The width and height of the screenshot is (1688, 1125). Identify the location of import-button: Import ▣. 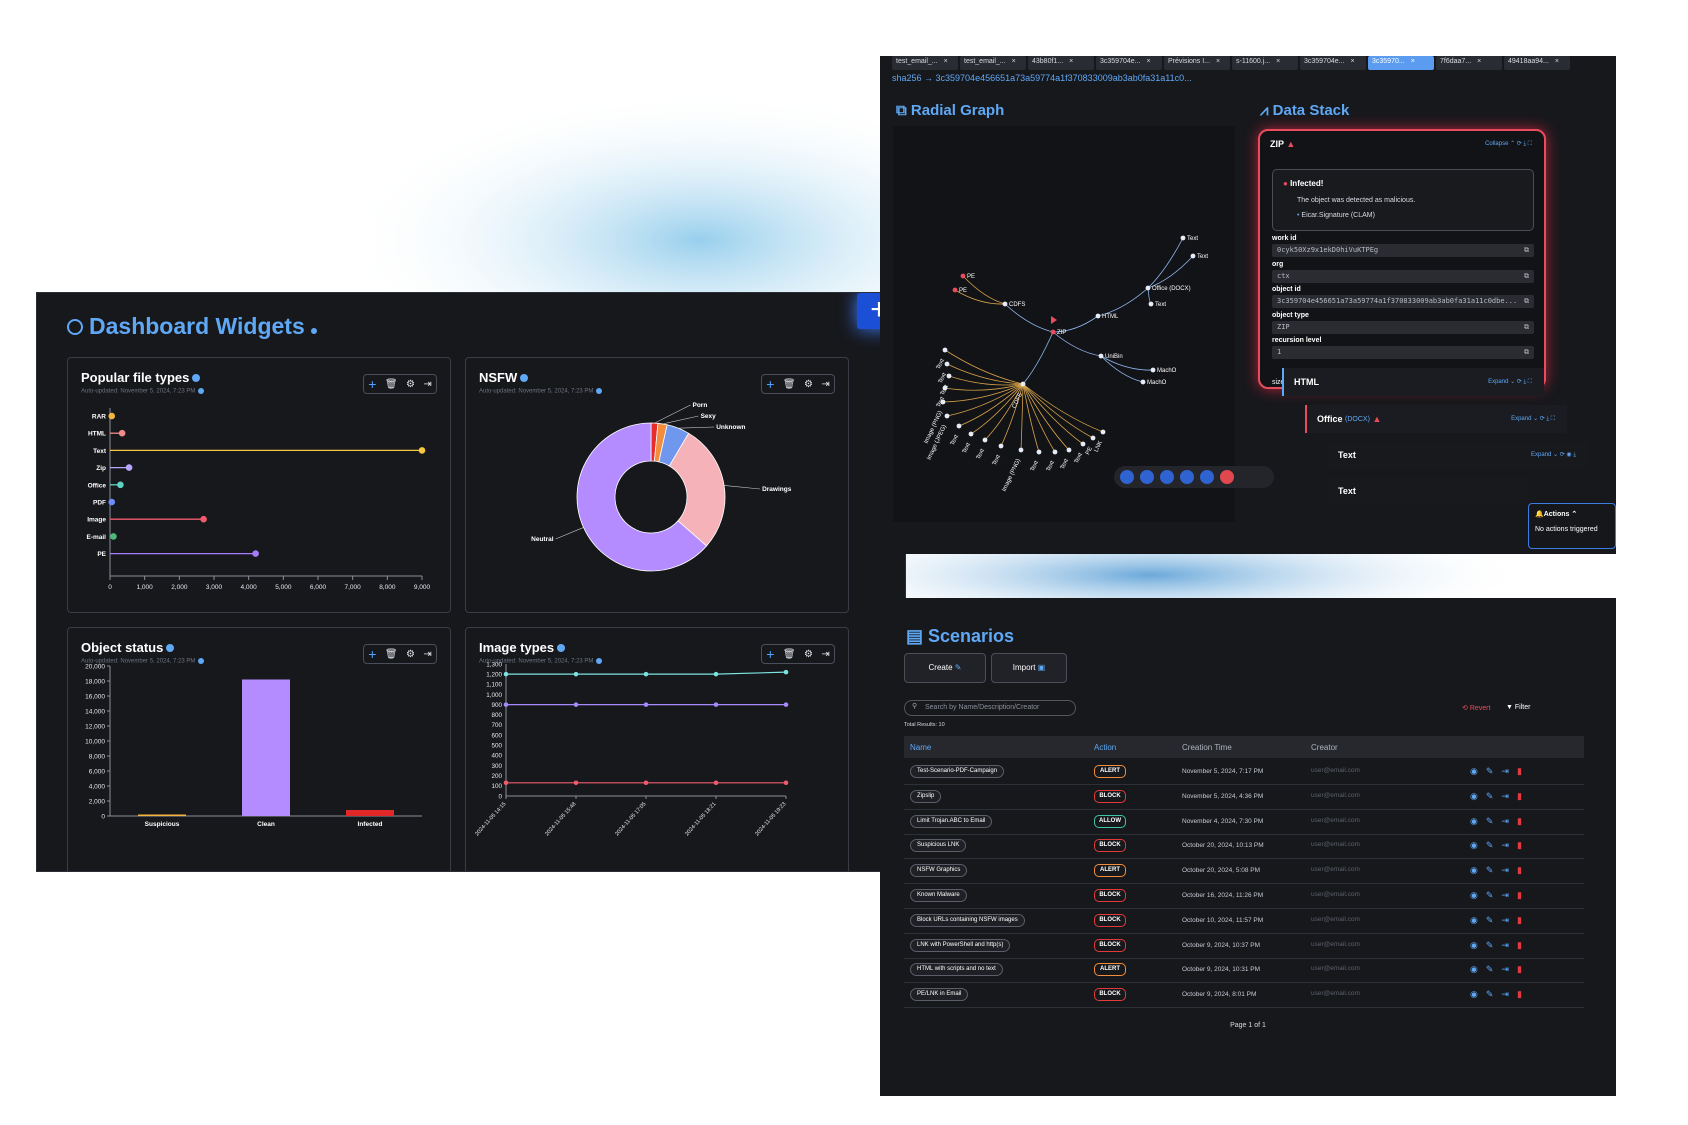
(1029, 668).